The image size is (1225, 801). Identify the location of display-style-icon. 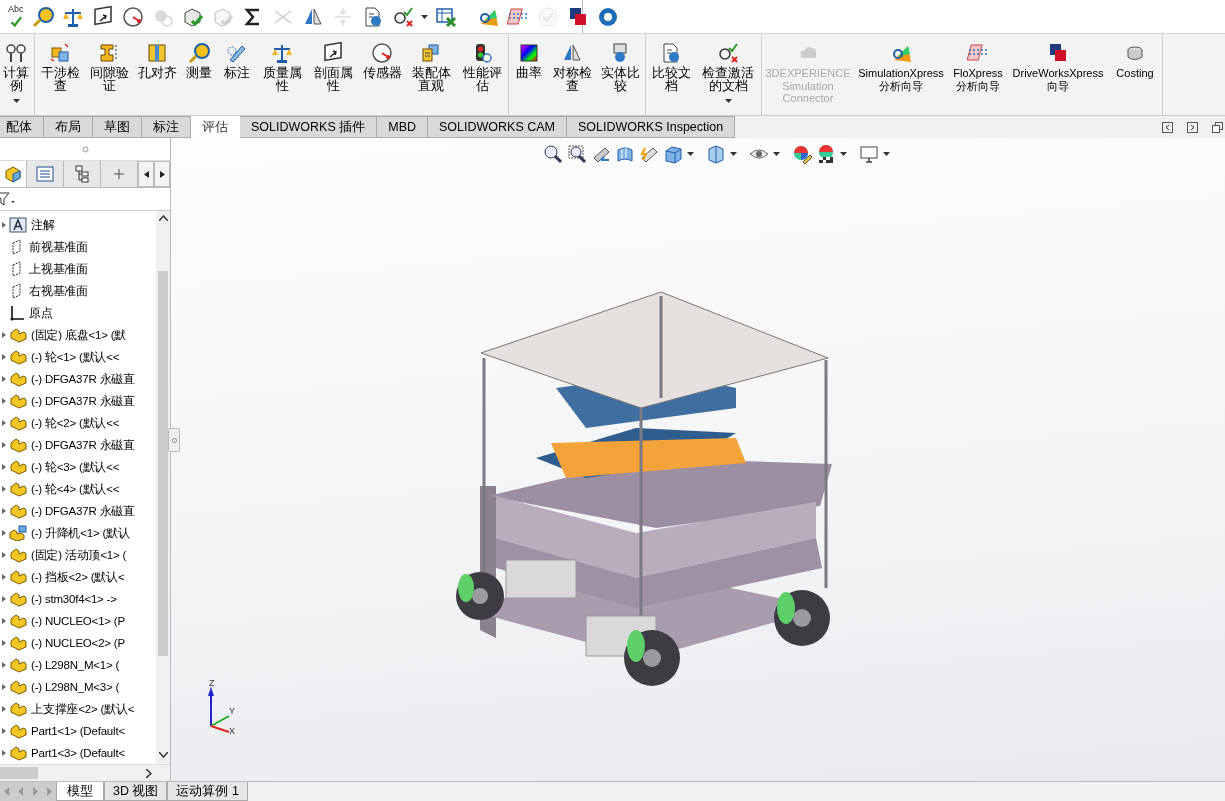
(716, 154).